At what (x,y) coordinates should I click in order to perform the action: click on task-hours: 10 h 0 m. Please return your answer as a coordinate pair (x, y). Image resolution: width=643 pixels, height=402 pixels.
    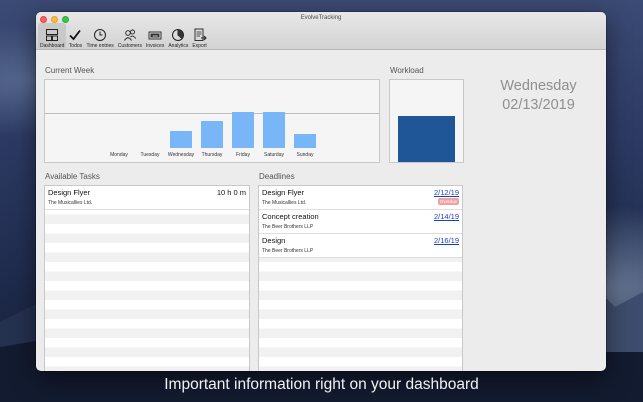
    Looking at the image, I should click on (231, 192).